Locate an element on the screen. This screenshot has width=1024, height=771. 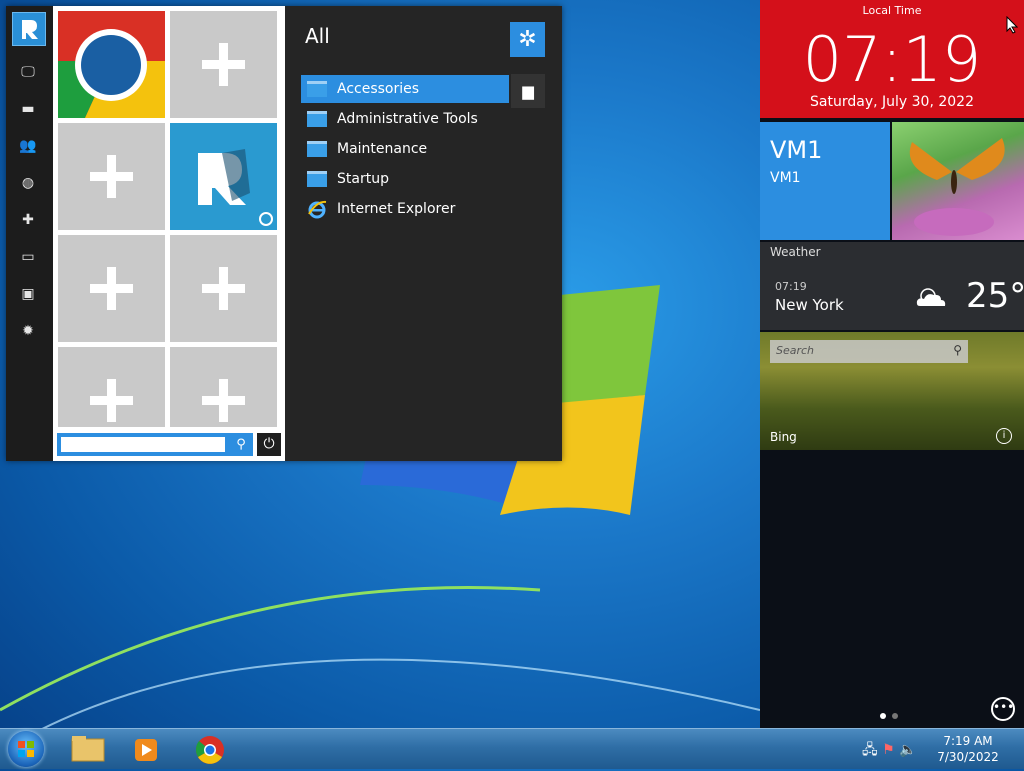
bing-search-placeholder: Search is located at coordinates (795, 350).